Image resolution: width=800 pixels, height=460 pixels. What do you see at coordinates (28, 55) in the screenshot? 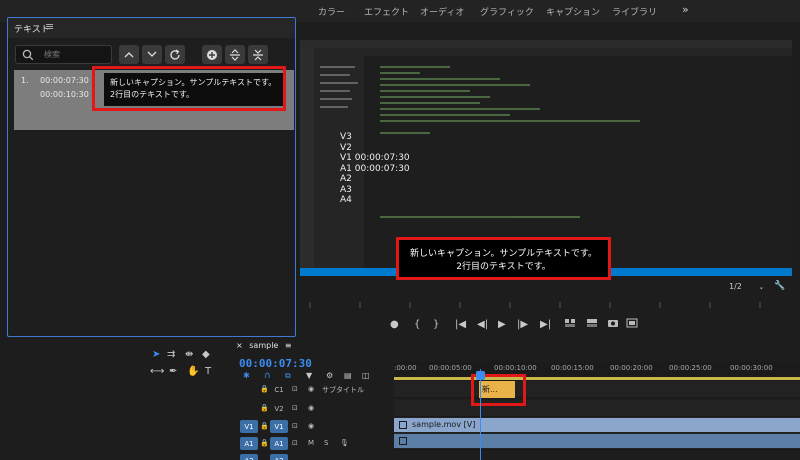
I see `search-icon` at bounding box center [28, 55].